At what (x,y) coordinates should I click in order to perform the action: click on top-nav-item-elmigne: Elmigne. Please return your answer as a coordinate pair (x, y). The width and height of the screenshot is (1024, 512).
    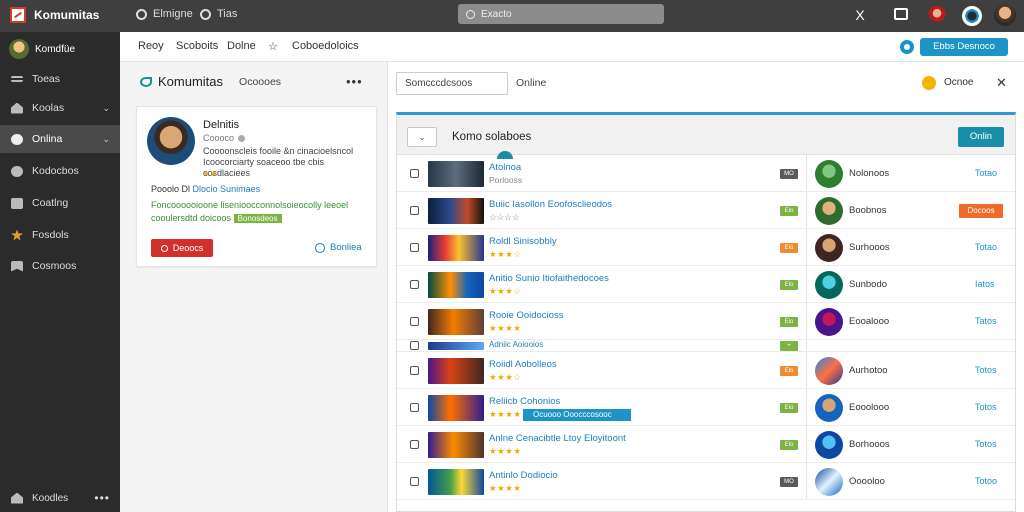
    Looking at the image, I should click on (164, 14).